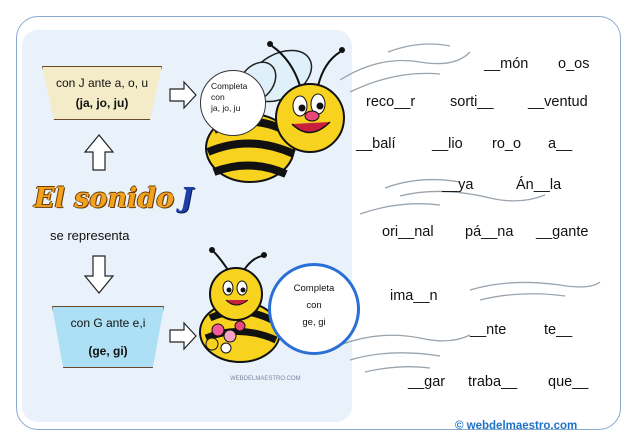  What do you see at coordinates (516, 426) in the screenshot?
I see `footer-credit: © webdelmaestro.com` at bounding box center [516, 426].